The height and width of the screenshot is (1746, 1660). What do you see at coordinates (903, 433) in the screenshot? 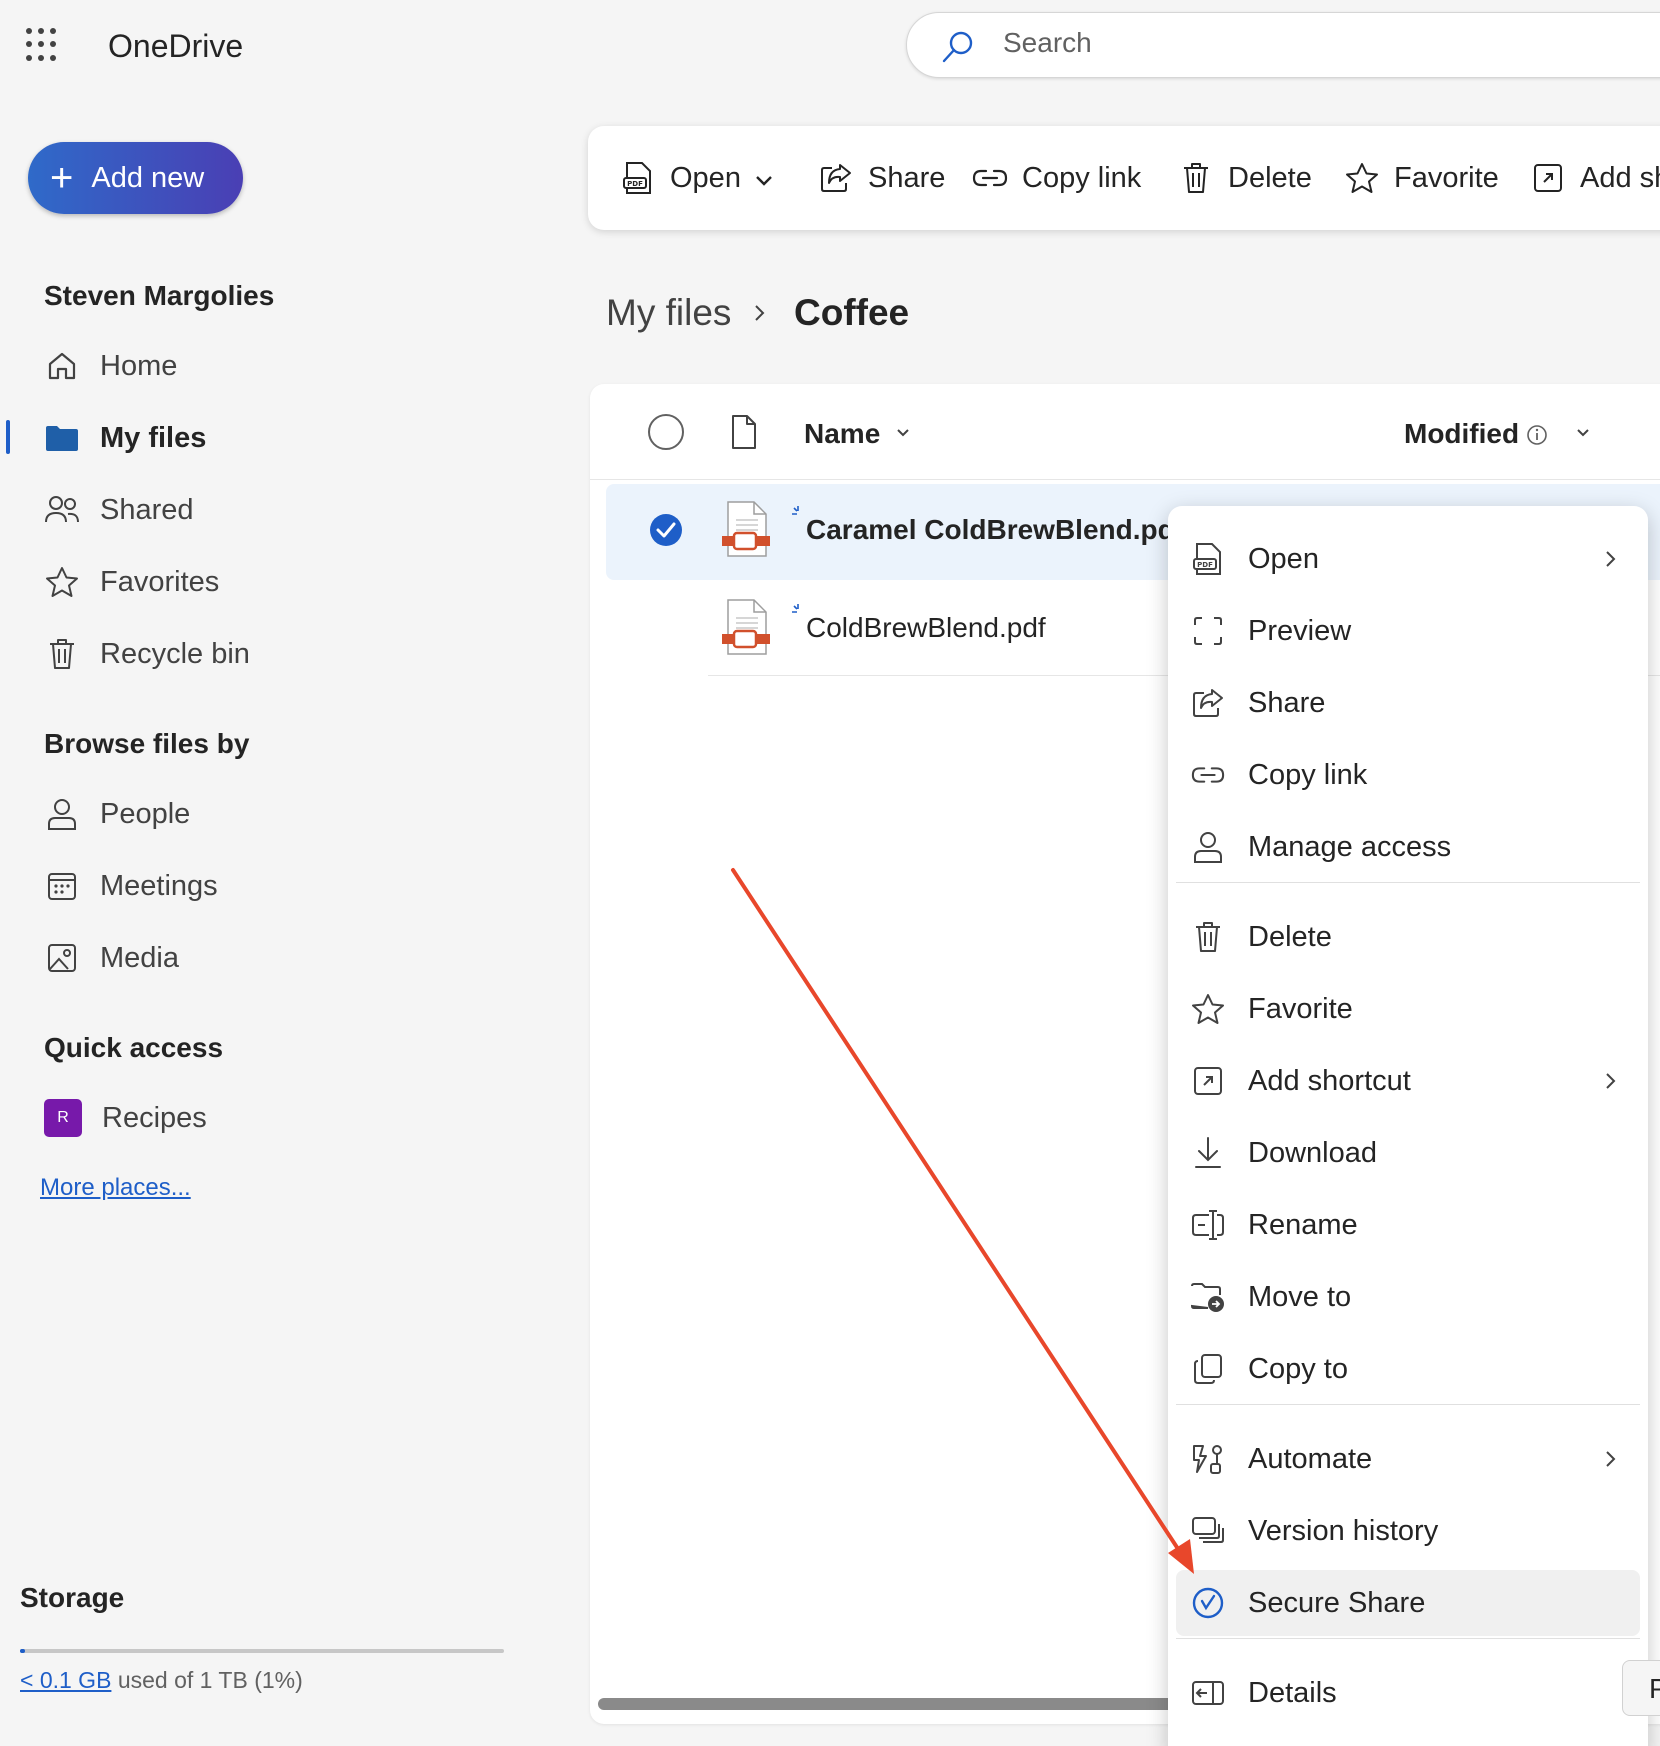
I see `sort-chevron-icon` at bounding box center [903, 433].